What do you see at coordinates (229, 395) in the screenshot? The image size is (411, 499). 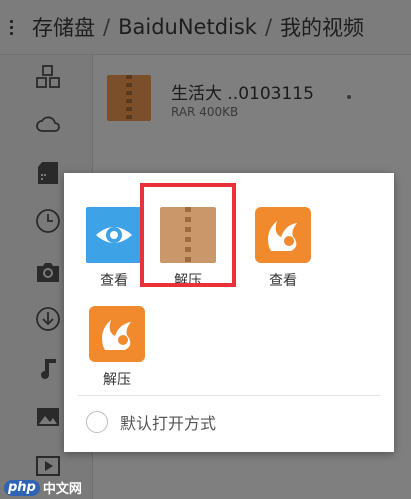 I see `divider` at bounding box center [229, 395].